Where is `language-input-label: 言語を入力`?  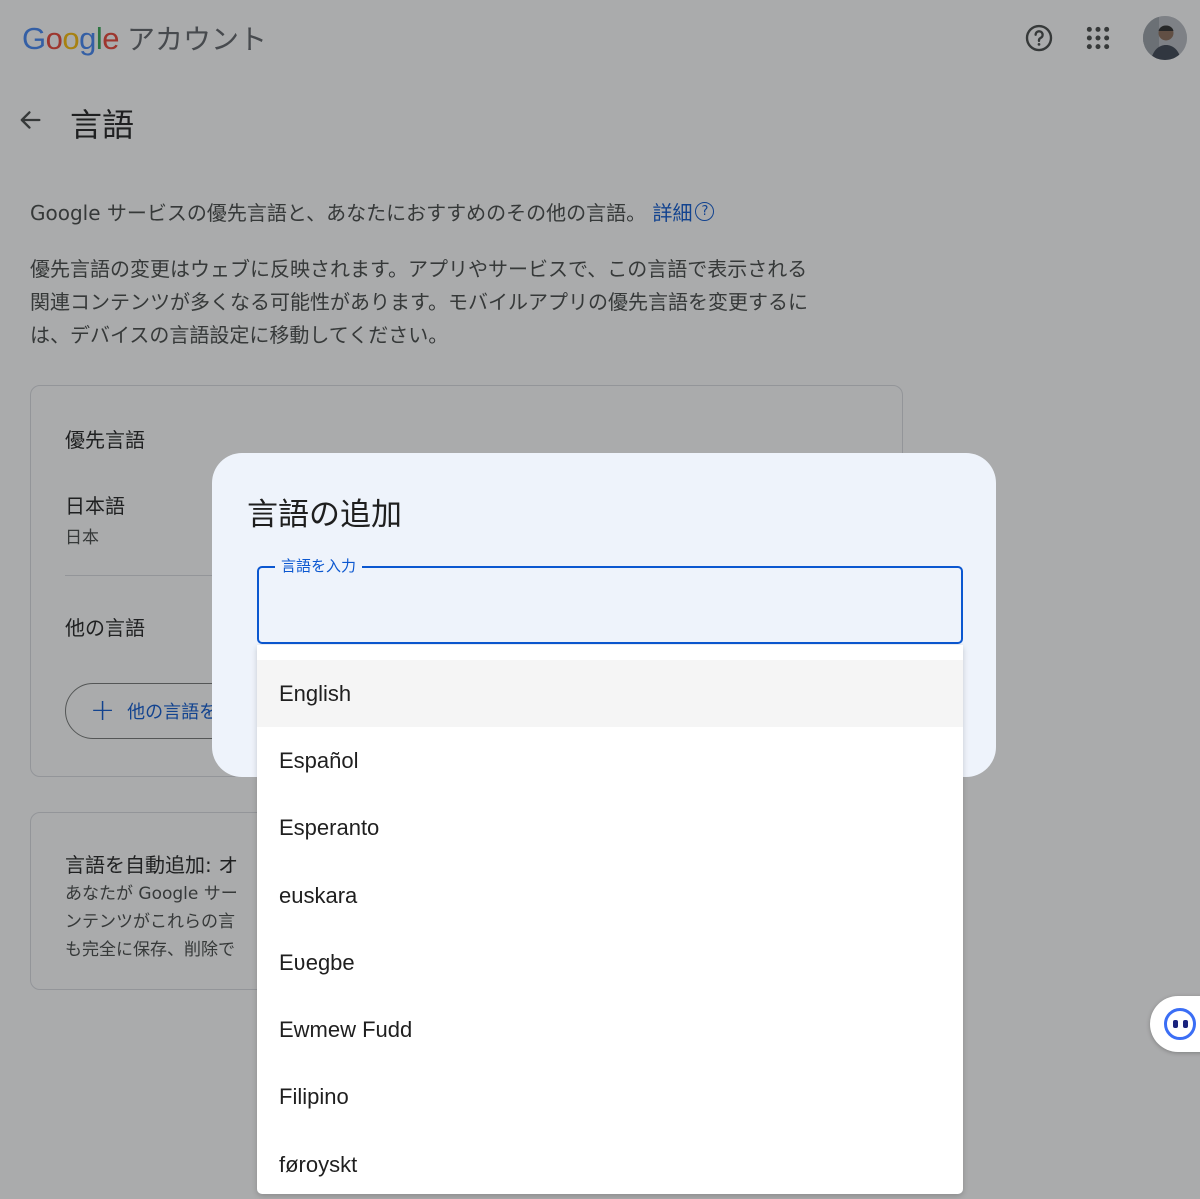 language-input-label: 言語を入力 is located at coordinates (319, 566).